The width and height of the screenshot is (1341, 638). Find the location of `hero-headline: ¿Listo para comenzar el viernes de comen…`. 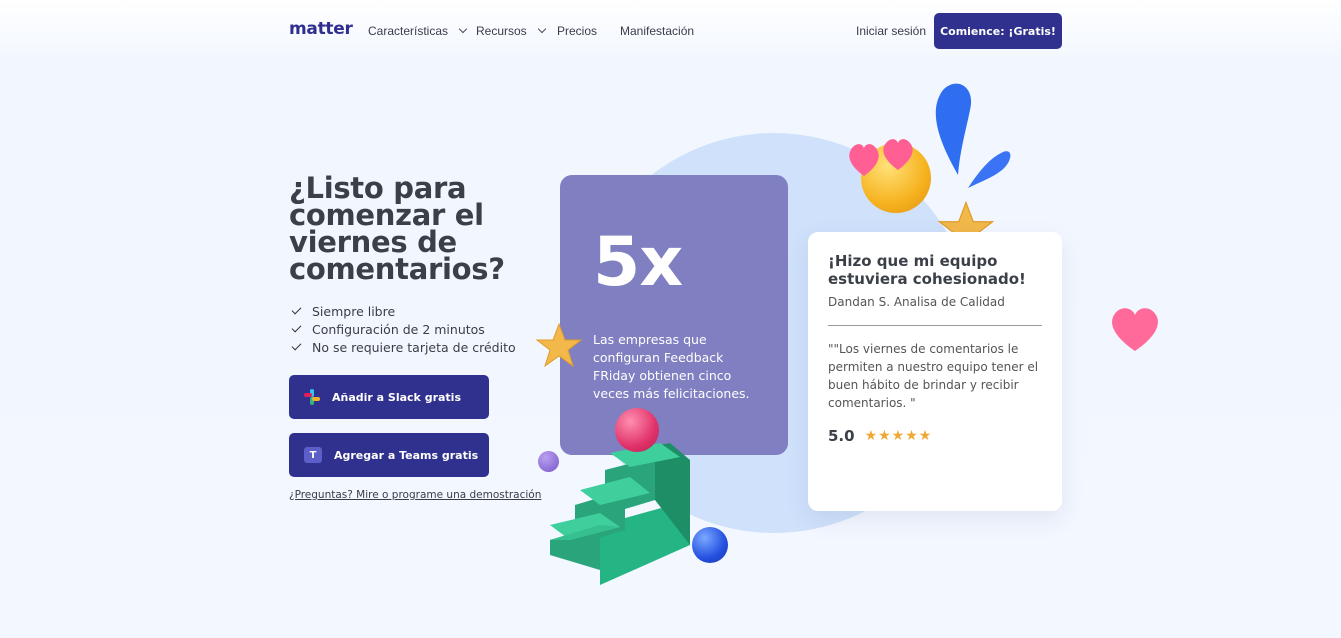

hero-headline: ¿Listo para comenzar el viernes de comen… is located at coordinates (397, 228).